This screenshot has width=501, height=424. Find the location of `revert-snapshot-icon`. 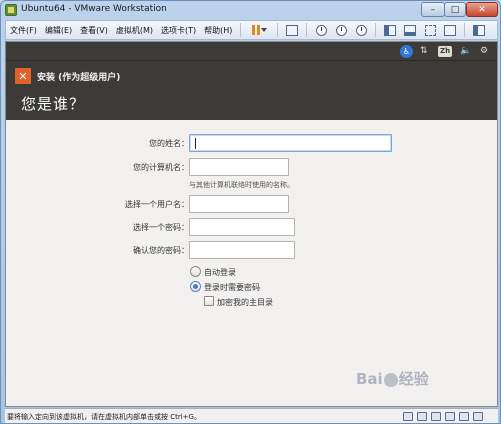

revert-snapshot-icon is located at coordinates (341, 30).